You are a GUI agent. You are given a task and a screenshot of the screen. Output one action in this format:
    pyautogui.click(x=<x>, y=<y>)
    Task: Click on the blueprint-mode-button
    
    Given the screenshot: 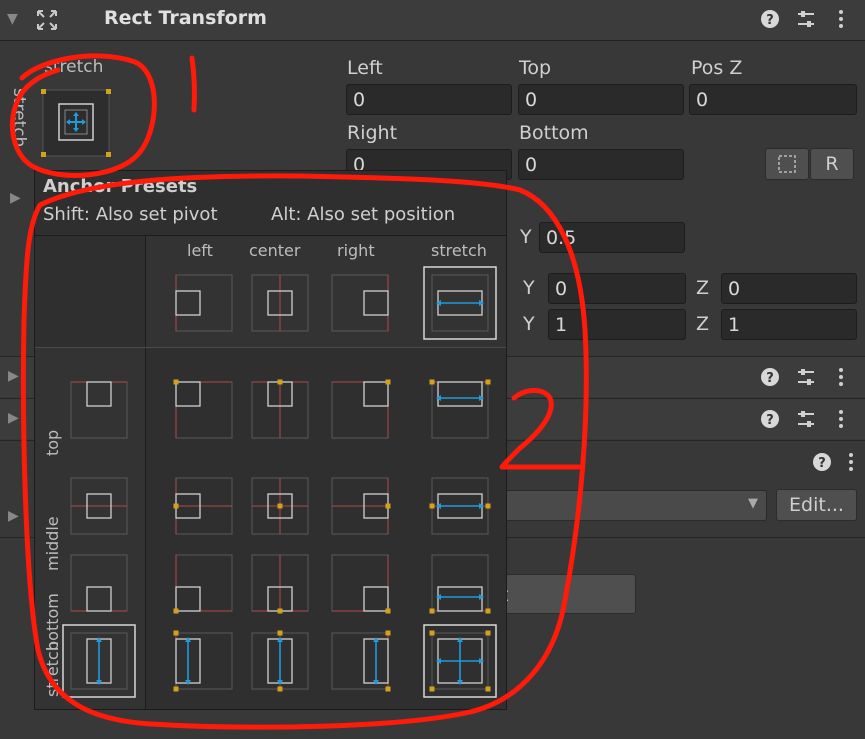 What is the action you would take?
    pyautogui.click(x=787, y=164)
    